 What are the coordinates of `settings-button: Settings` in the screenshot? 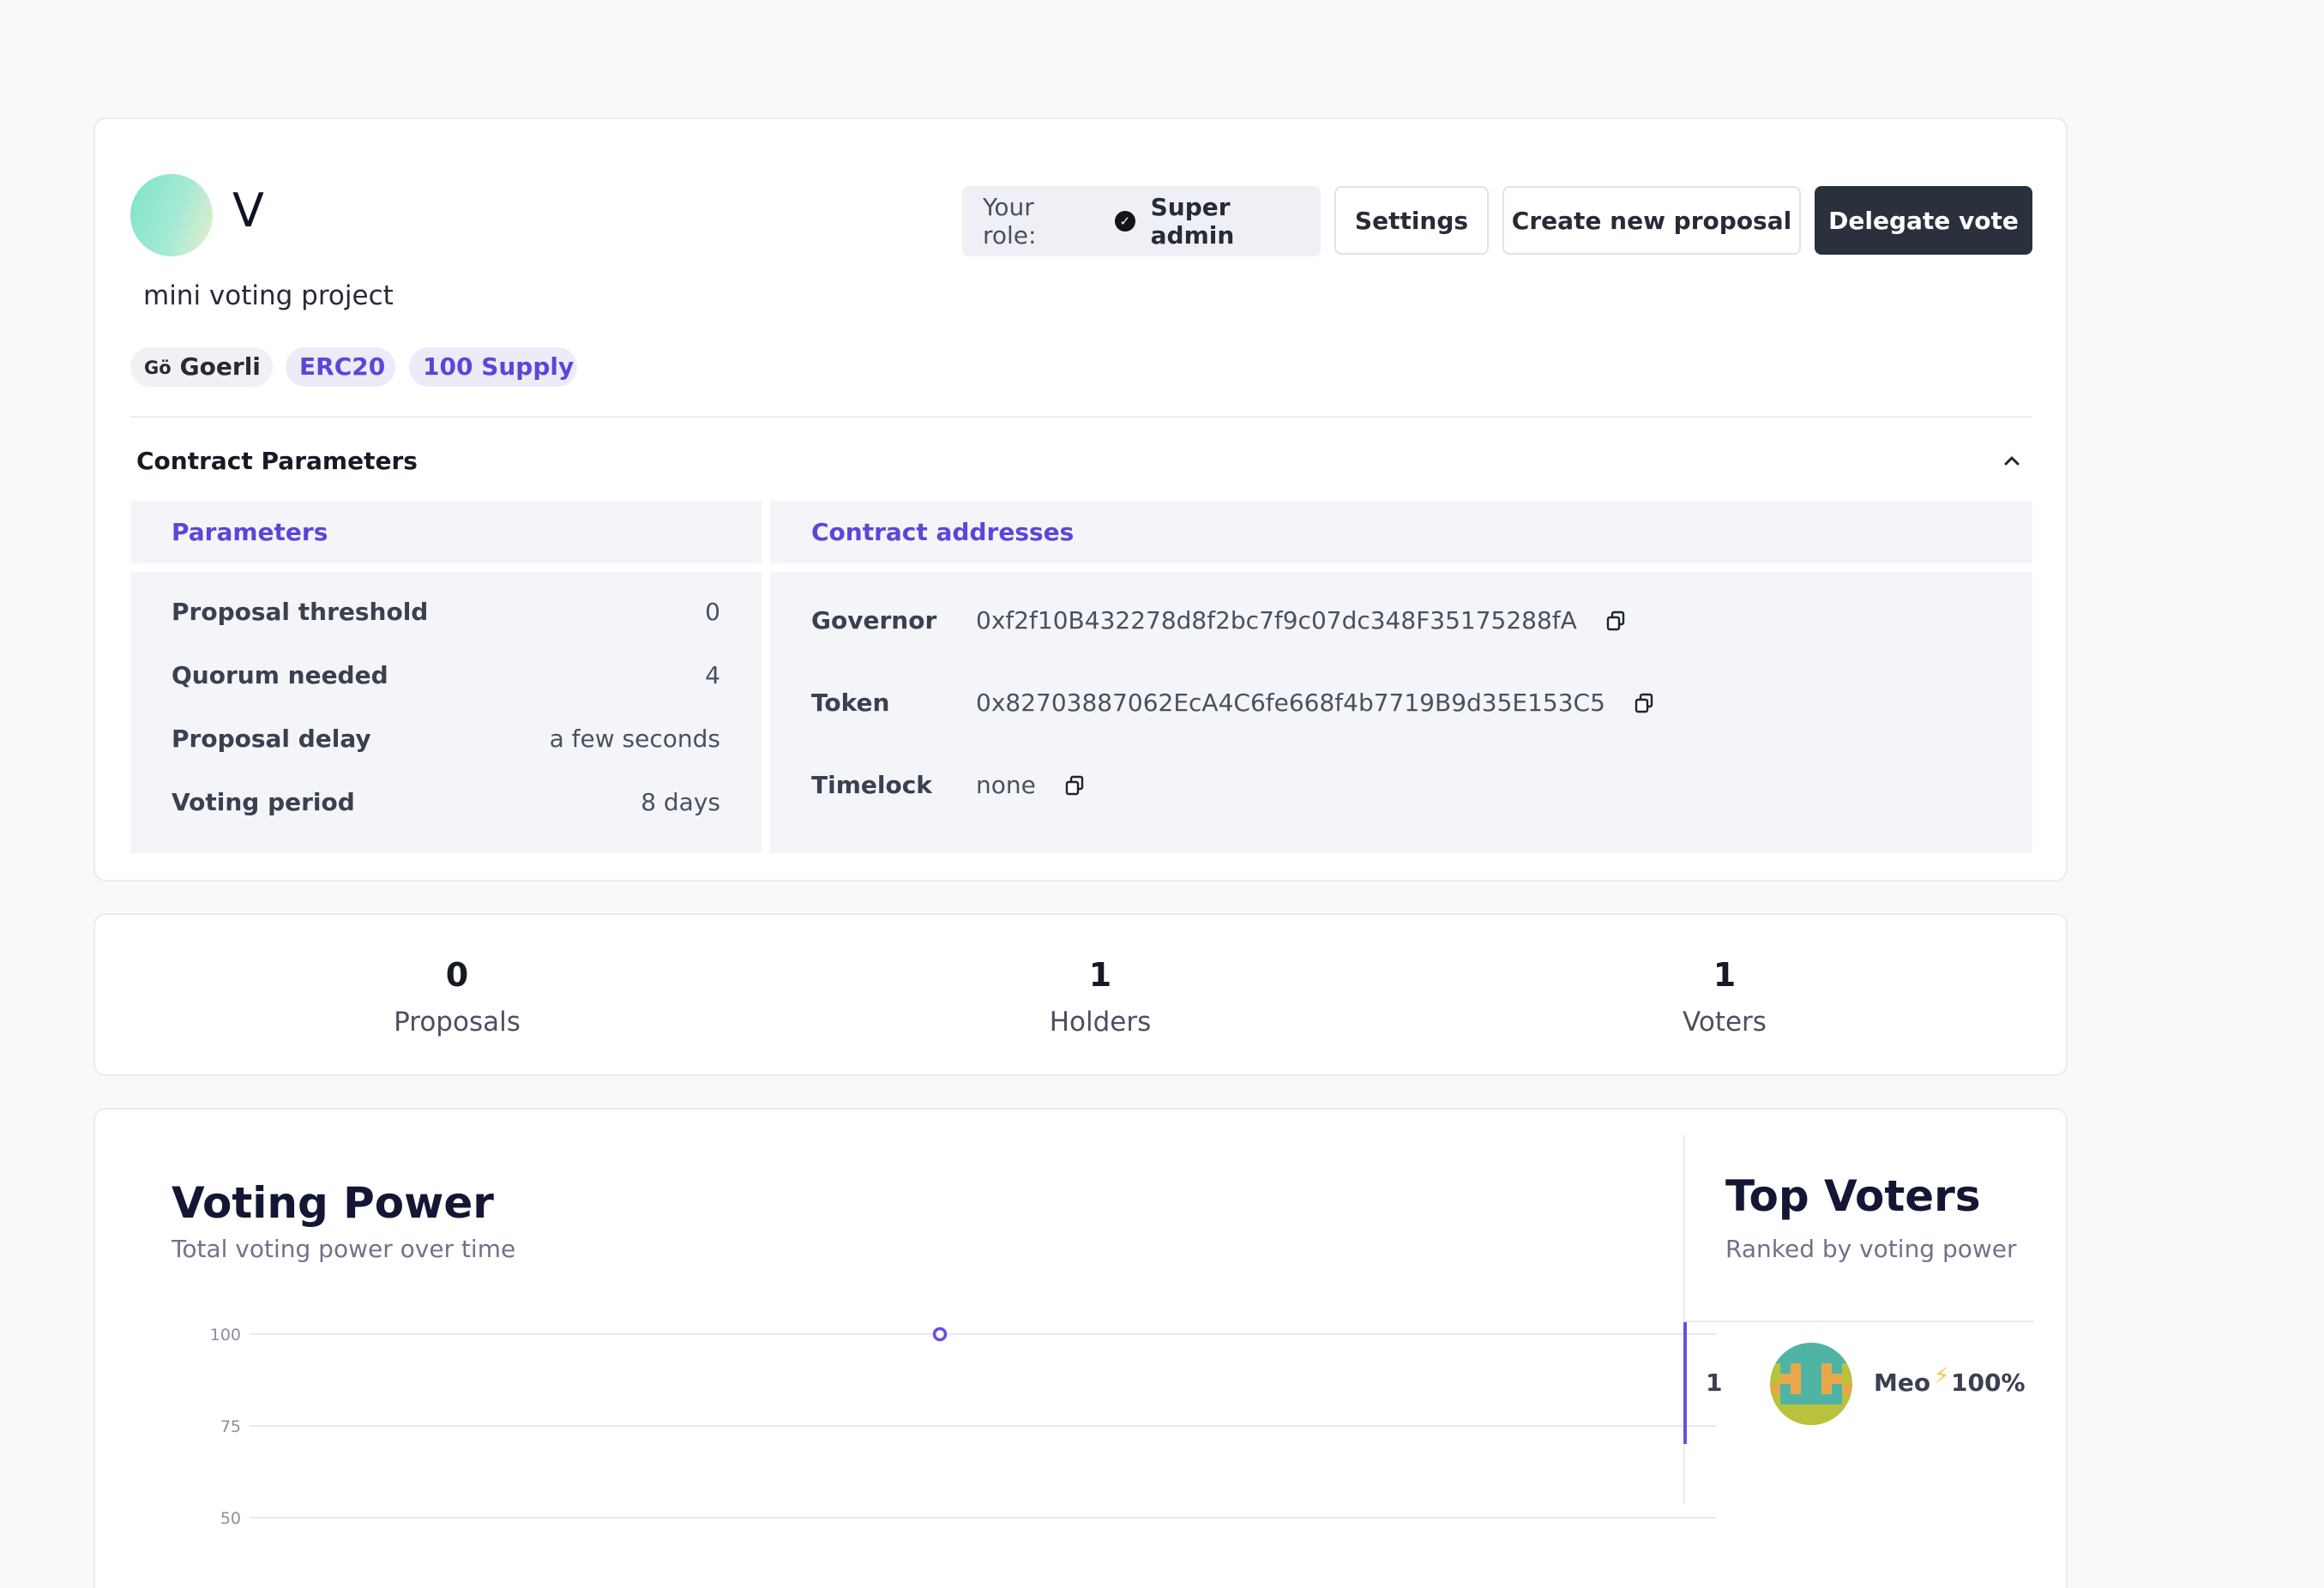 It's located at (1412, 221).